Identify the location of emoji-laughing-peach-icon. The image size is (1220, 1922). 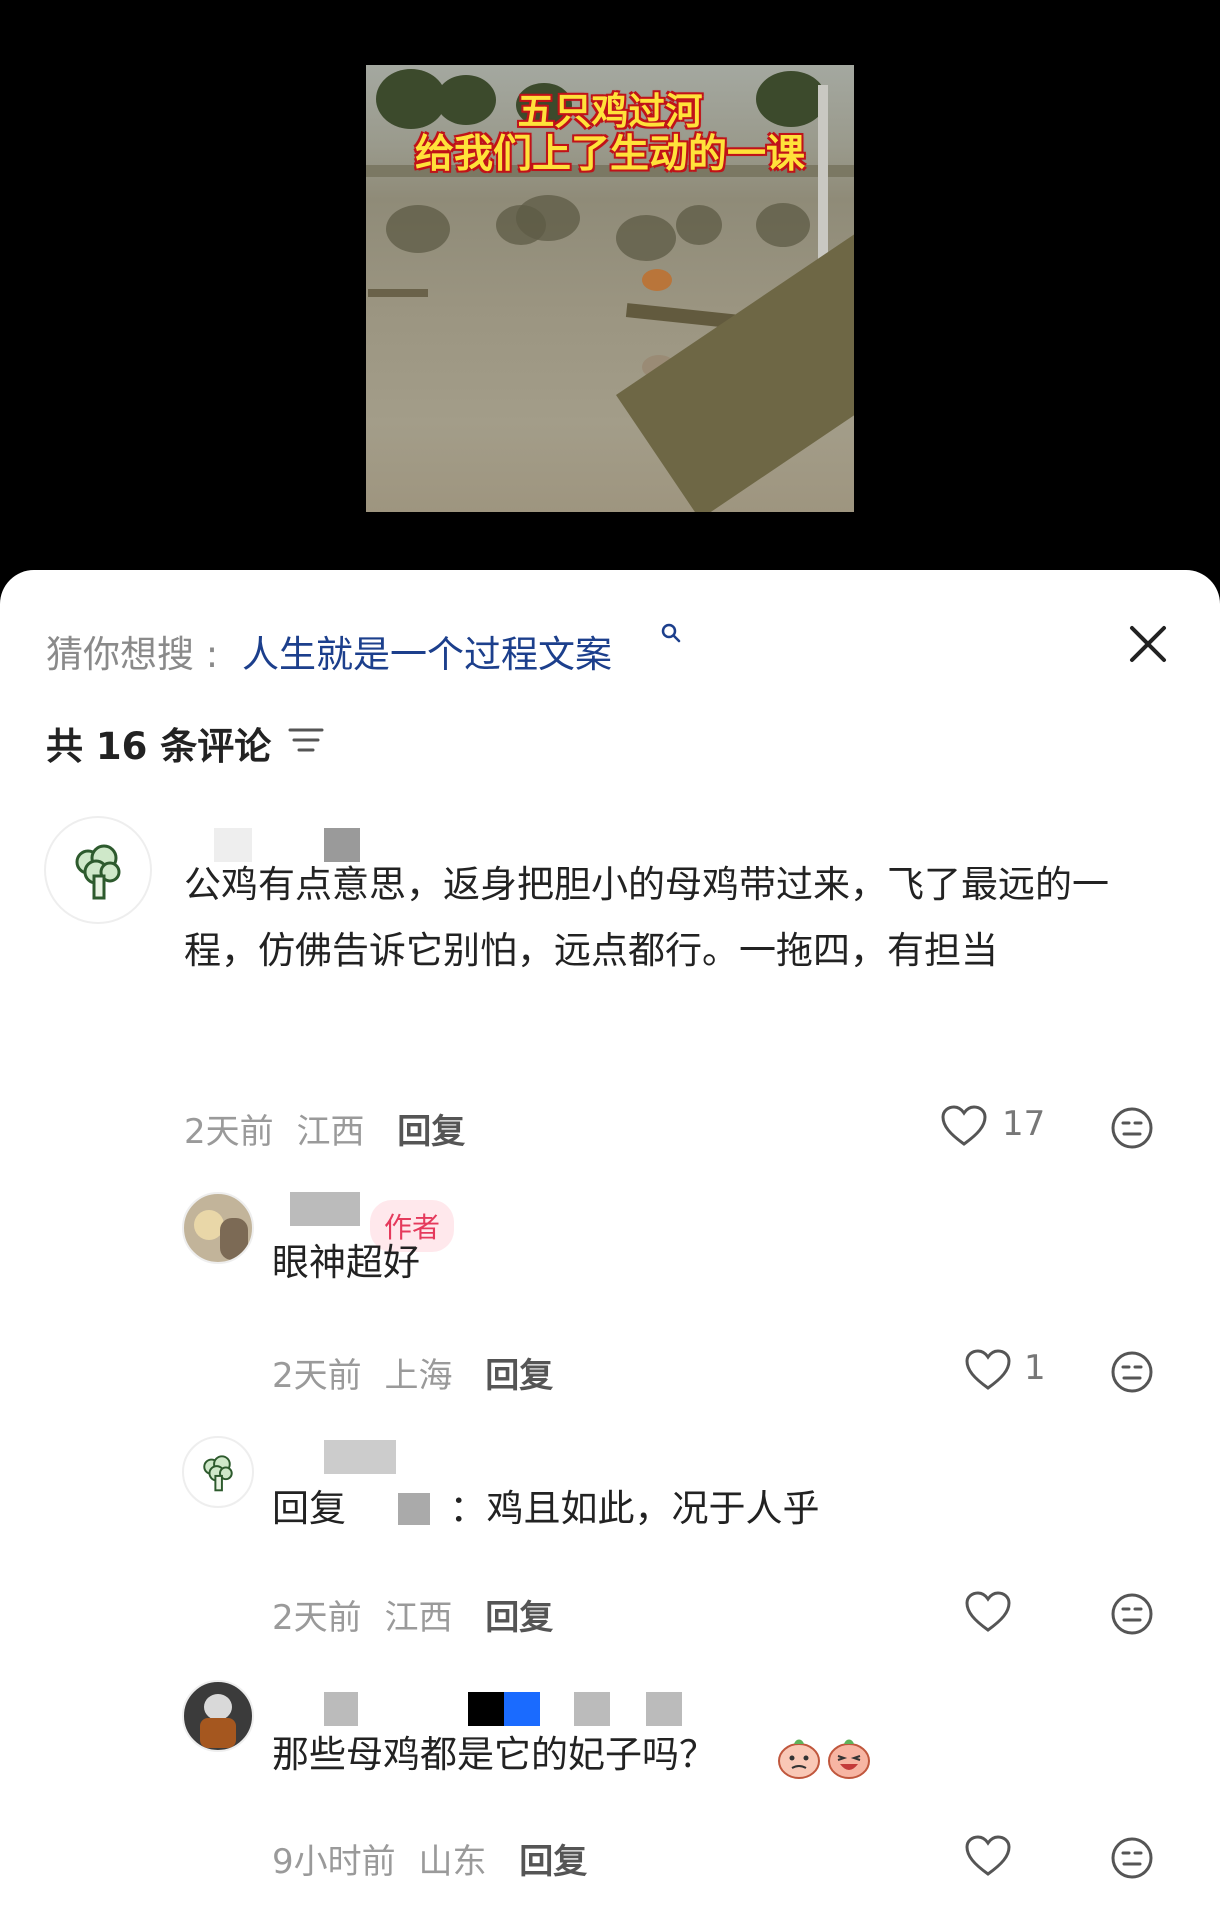
(849, 1759).